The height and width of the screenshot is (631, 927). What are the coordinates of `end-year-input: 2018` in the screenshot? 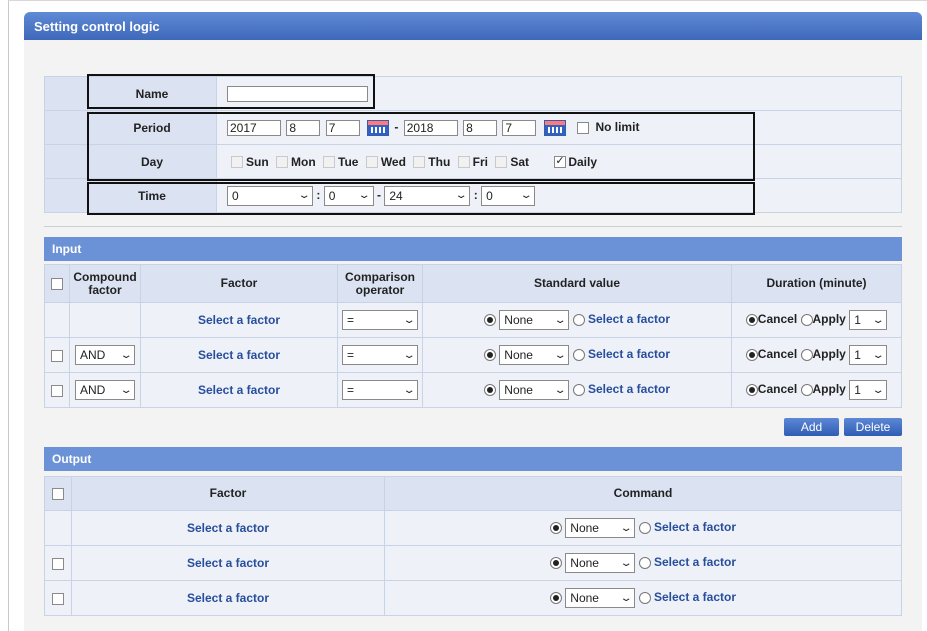 It's located at (430, 127).